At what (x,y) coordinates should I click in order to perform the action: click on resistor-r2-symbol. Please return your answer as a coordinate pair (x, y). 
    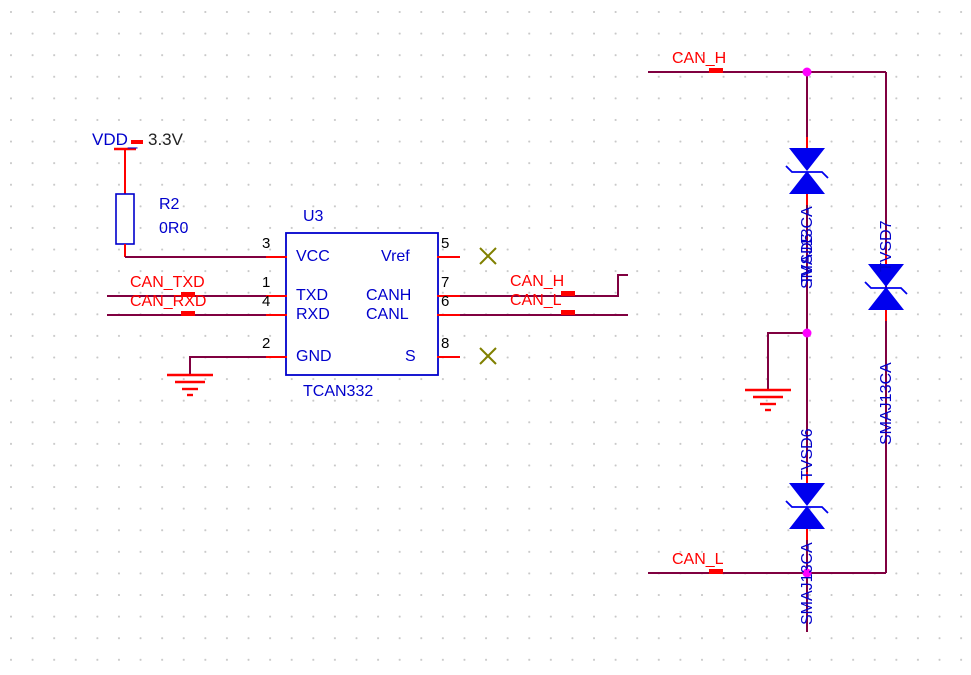
    Looking at the image, I should click on (125, 225).